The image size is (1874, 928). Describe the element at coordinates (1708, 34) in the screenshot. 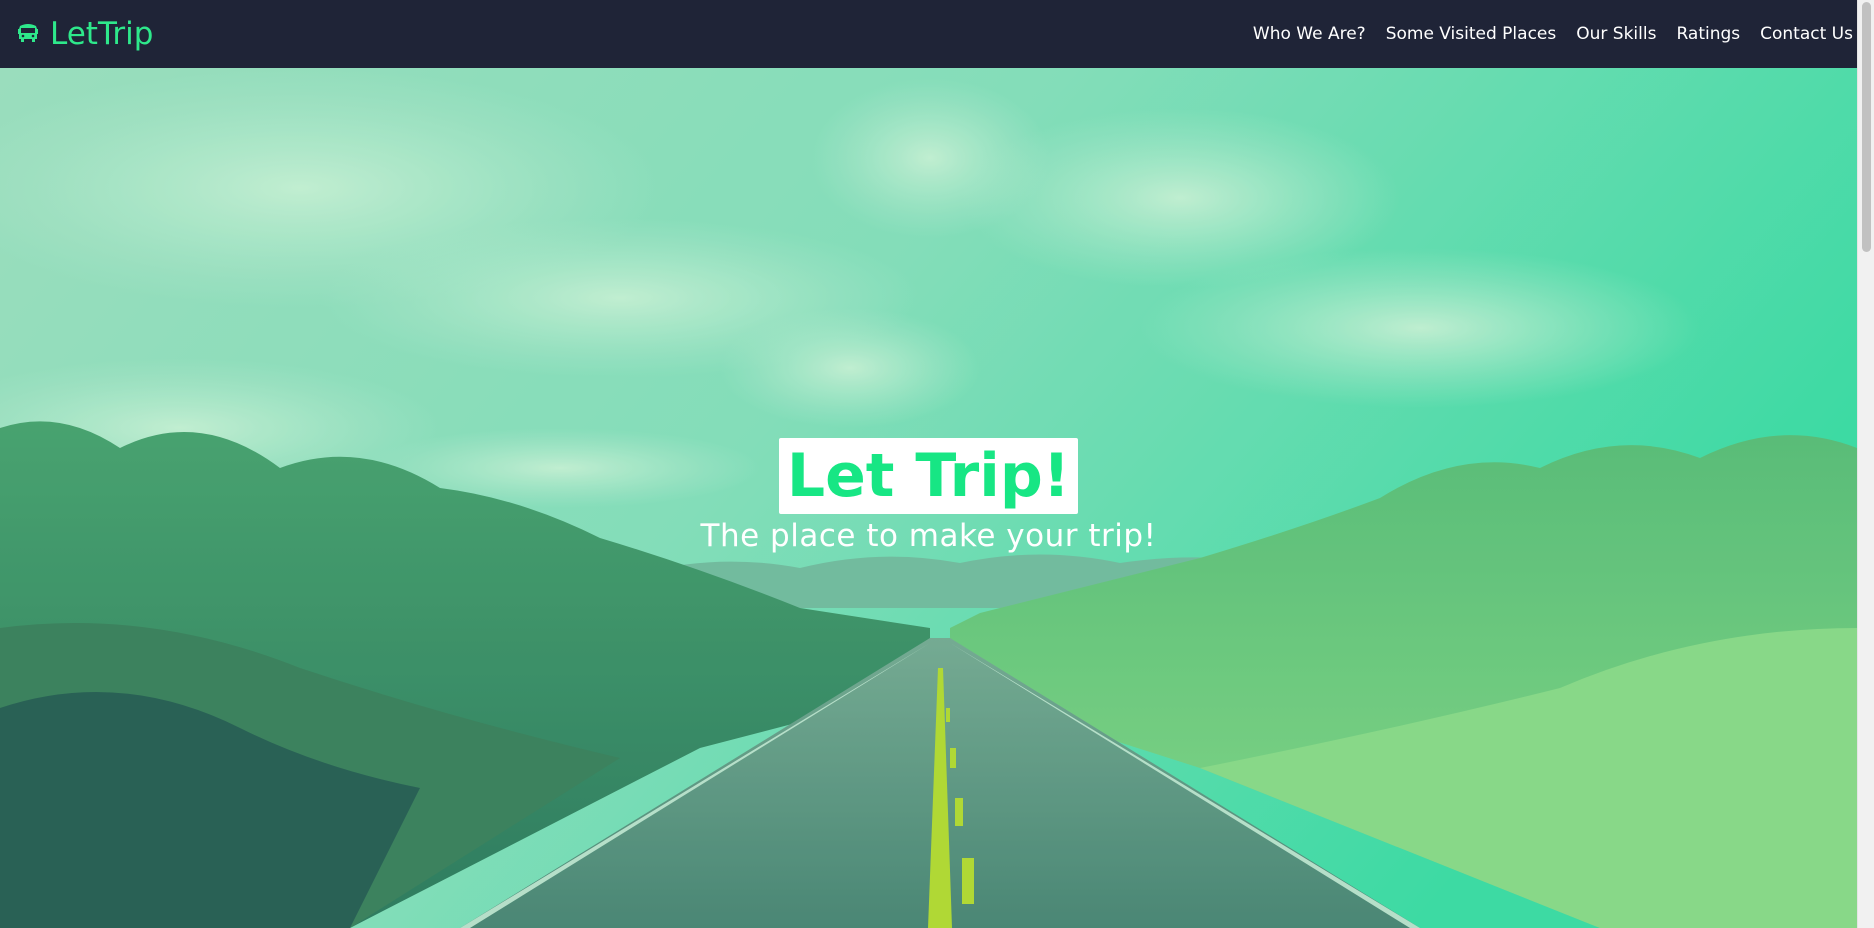

I see `nav-link-ratings: Ratings` at that location.